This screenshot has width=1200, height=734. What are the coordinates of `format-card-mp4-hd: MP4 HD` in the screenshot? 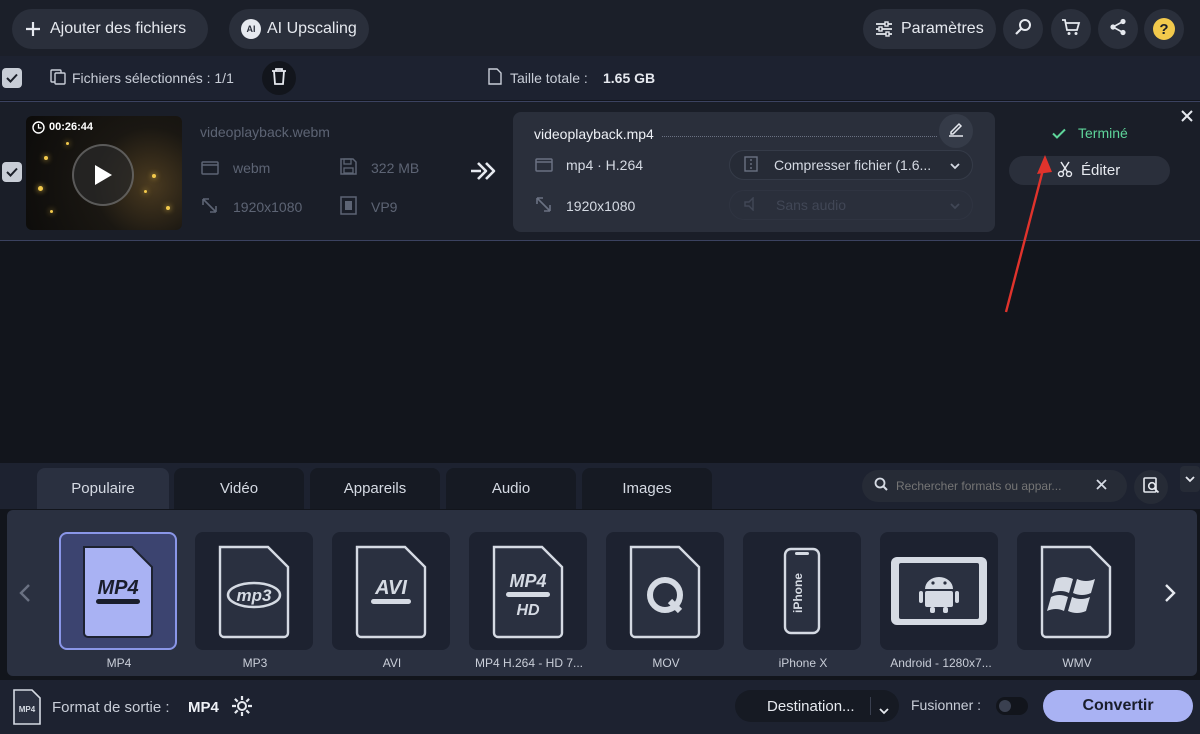 It's located at (528, 591).